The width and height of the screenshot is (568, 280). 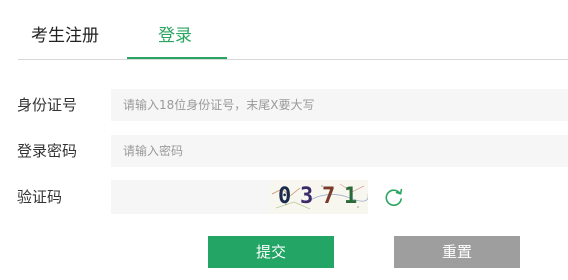 What do you see at coordinates (339, 151) in the screenshot?
I see `password-input` at bounding box center [339, 151].